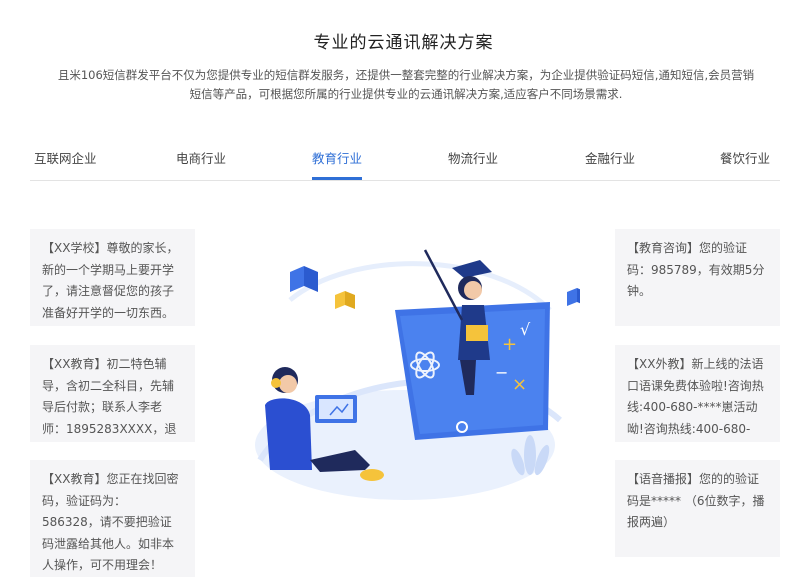  I want to click on tab-education: 教育行业, so click(337, 164).